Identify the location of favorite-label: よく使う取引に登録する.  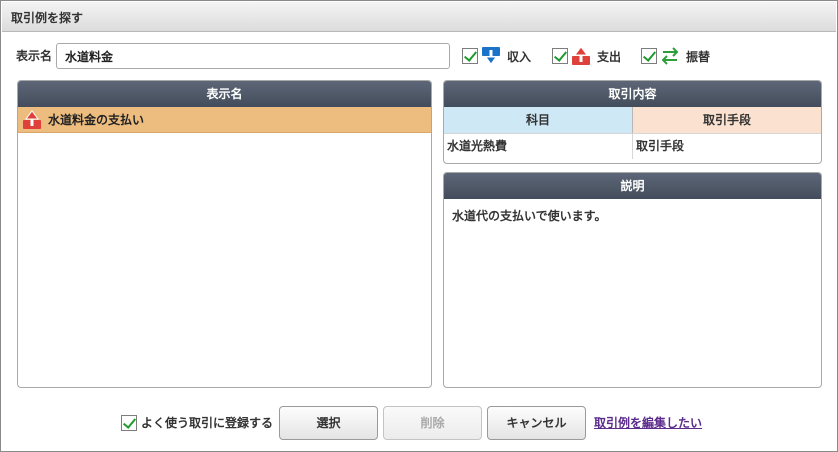
(207, 423).